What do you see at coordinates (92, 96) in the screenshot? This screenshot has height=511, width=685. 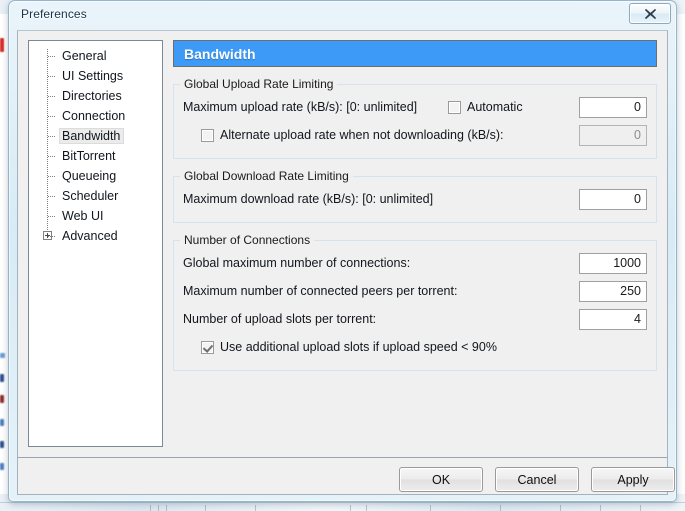 I see `sidebar-item-label: Directories` at bounding box center [92, 96].